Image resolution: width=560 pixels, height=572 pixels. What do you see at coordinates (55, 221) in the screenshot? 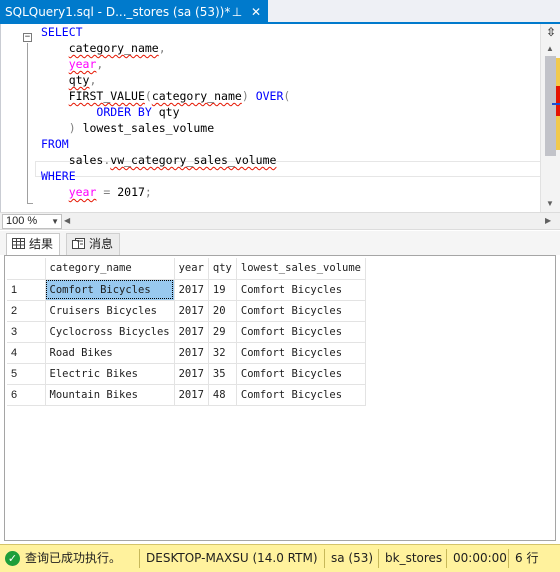
I see `chevron-down-icon: ▼` at bounding box center [55, 221].